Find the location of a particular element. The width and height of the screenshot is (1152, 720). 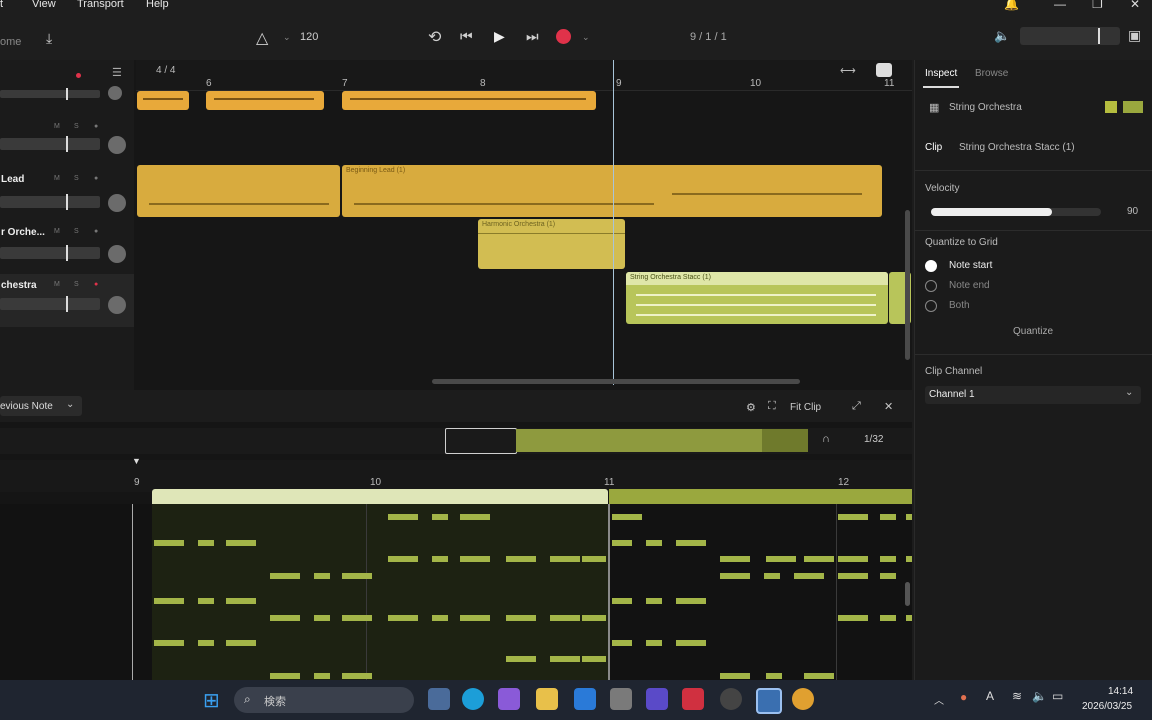

menu-item-edit: t is located at coordinates (1, 5).